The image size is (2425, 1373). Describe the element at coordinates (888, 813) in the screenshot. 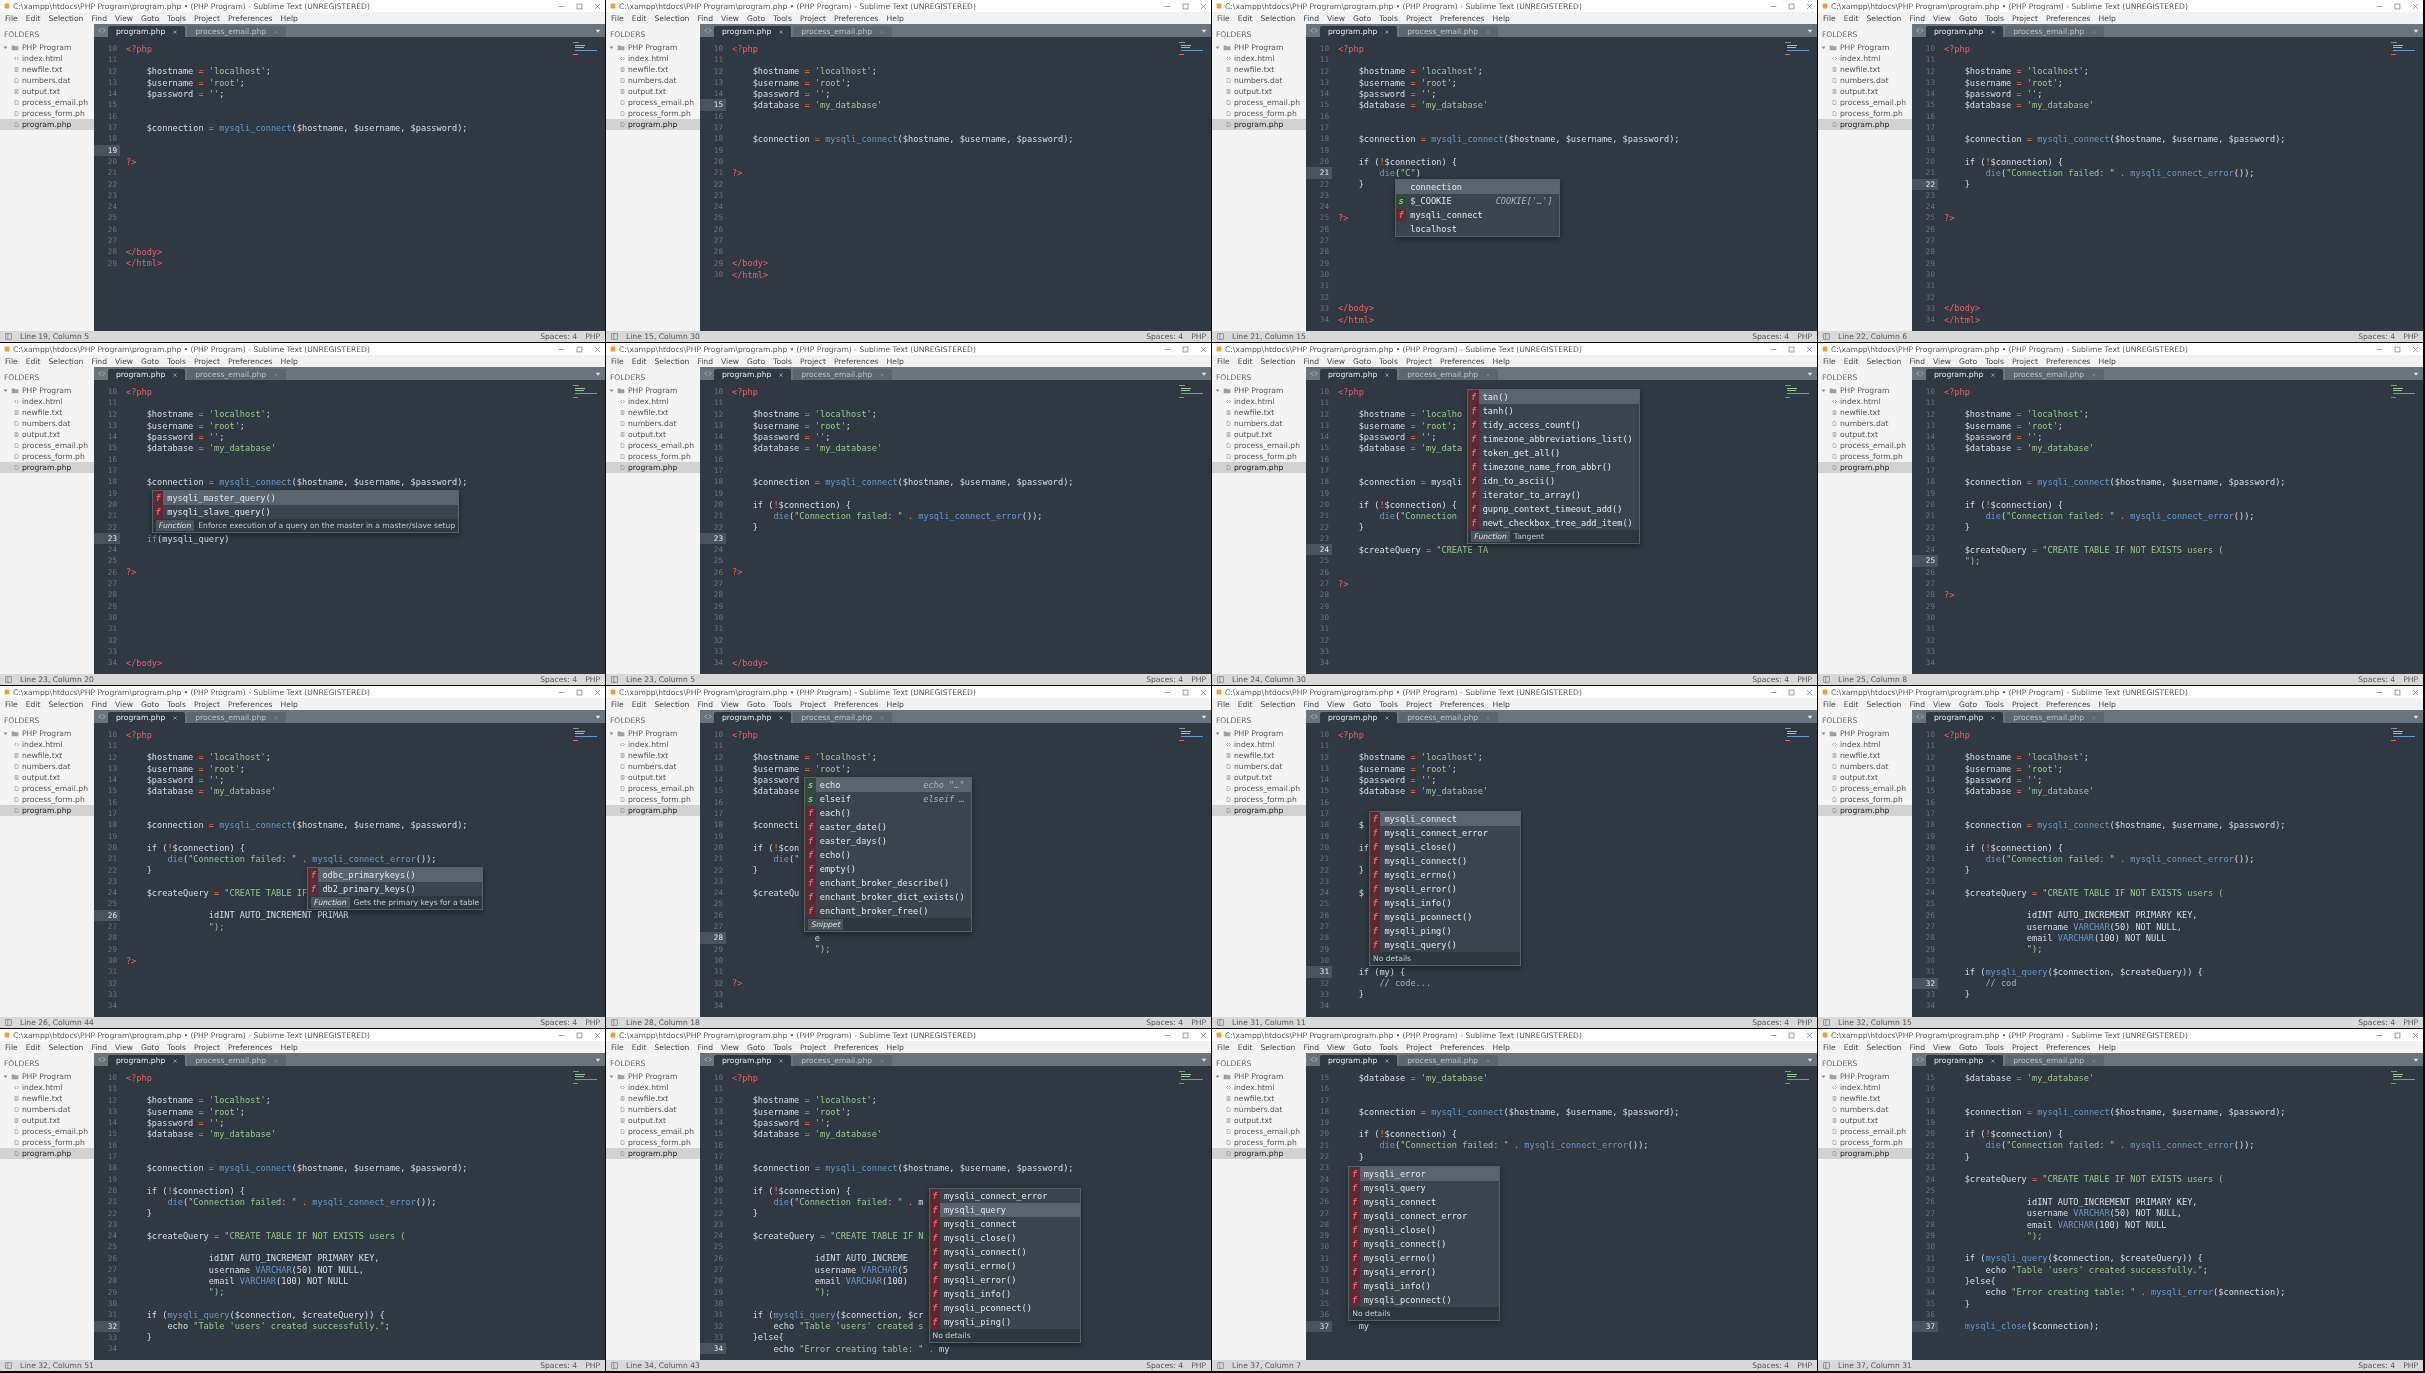

I see `autocomplete-item: f each()` at that location.